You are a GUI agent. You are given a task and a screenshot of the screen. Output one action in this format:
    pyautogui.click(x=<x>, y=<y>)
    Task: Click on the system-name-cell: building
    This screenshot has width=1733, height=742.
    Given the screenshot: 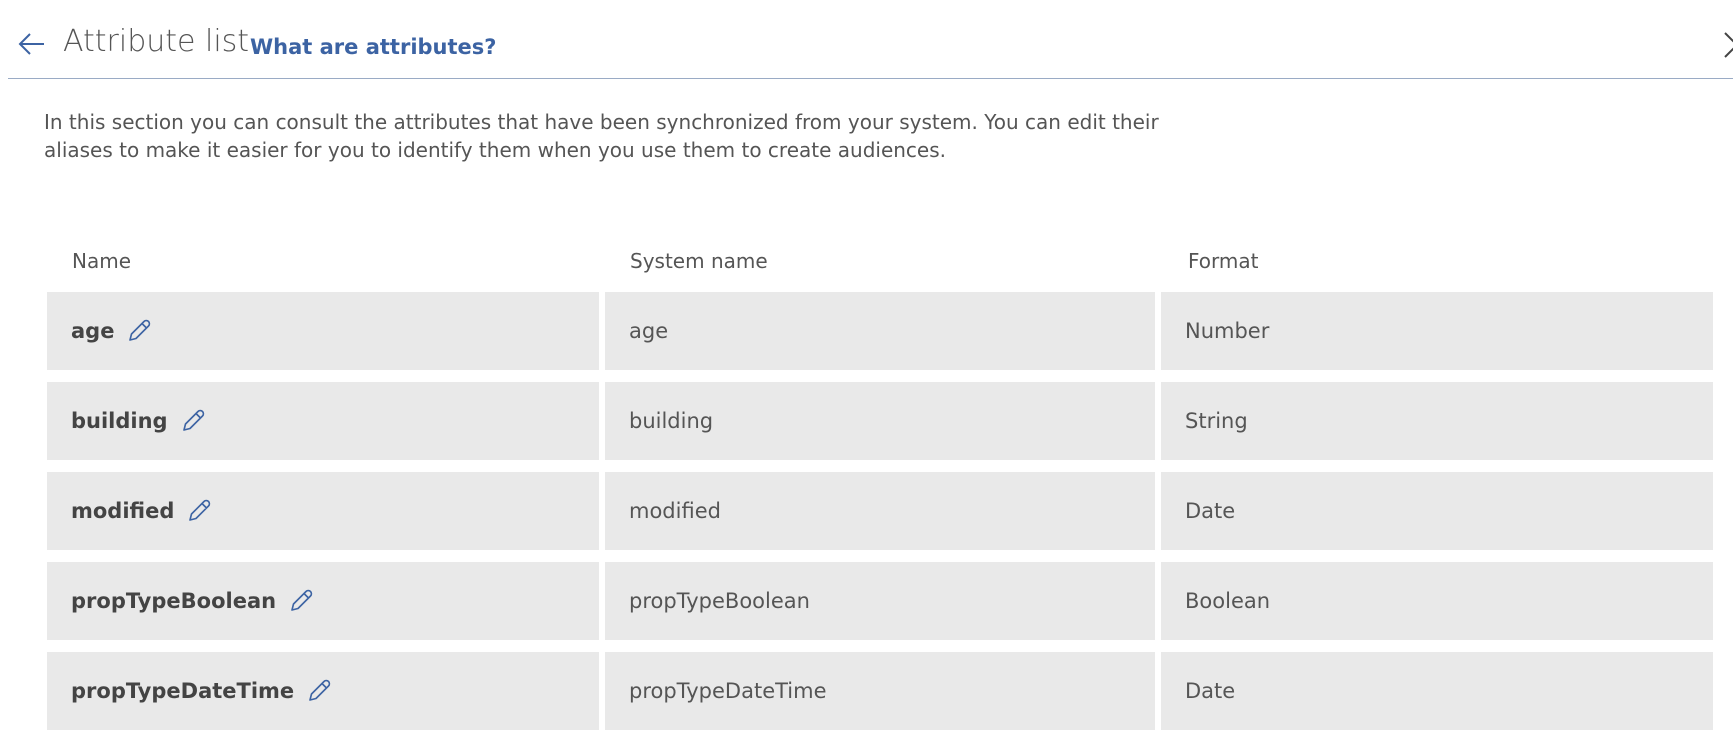 What is the action you would take?
    pyautogui.click(x=880, y=421)
    